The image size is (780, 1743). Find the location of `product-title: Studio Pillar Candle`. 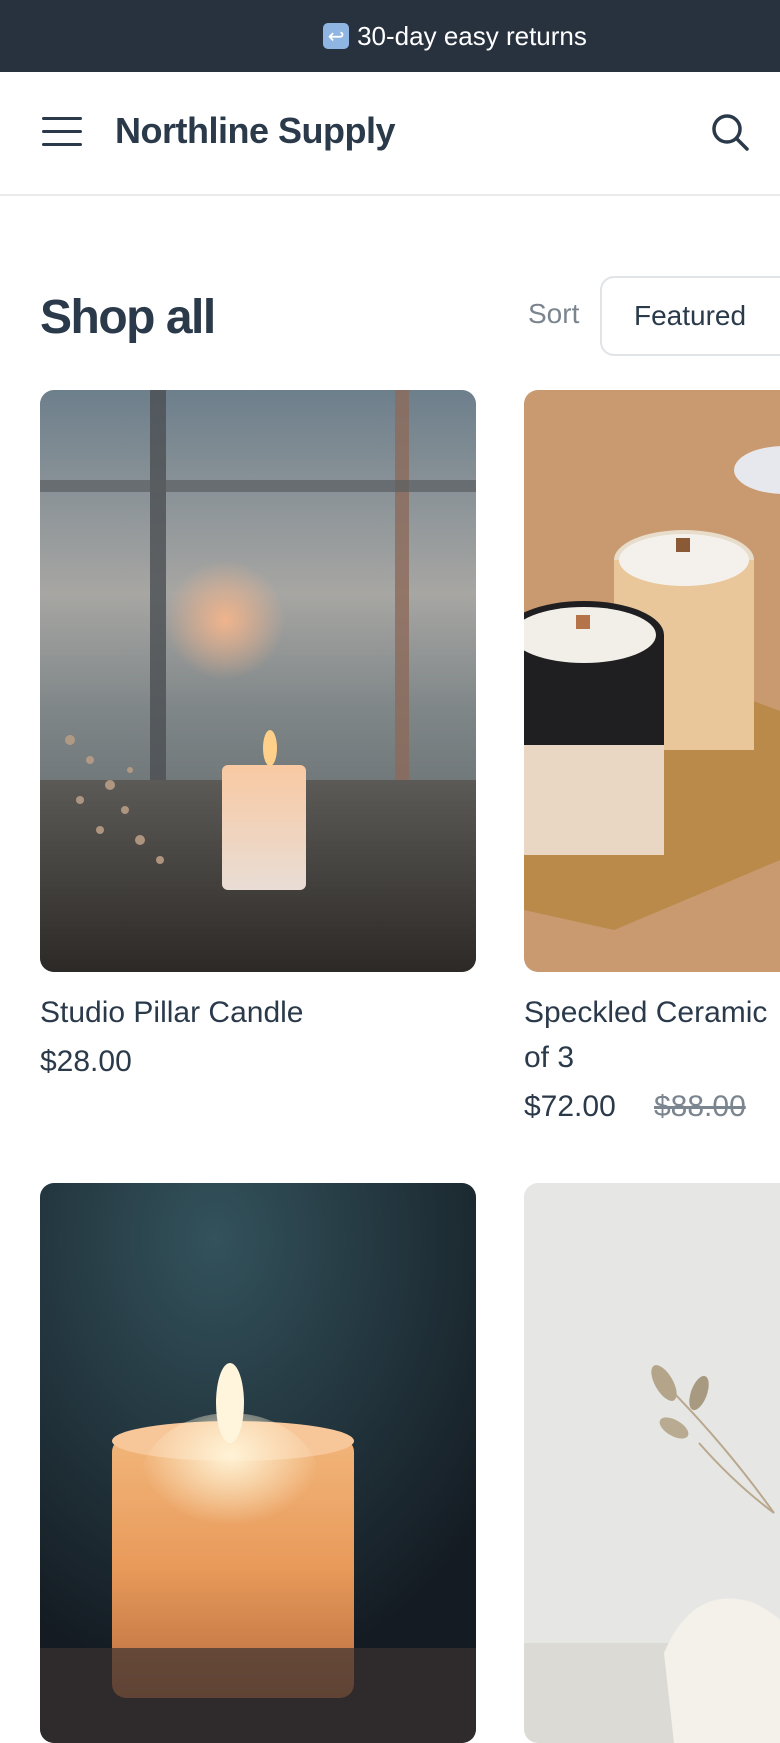

product-title: Studio Pillar Candle is located at coordinates (171, 1012).